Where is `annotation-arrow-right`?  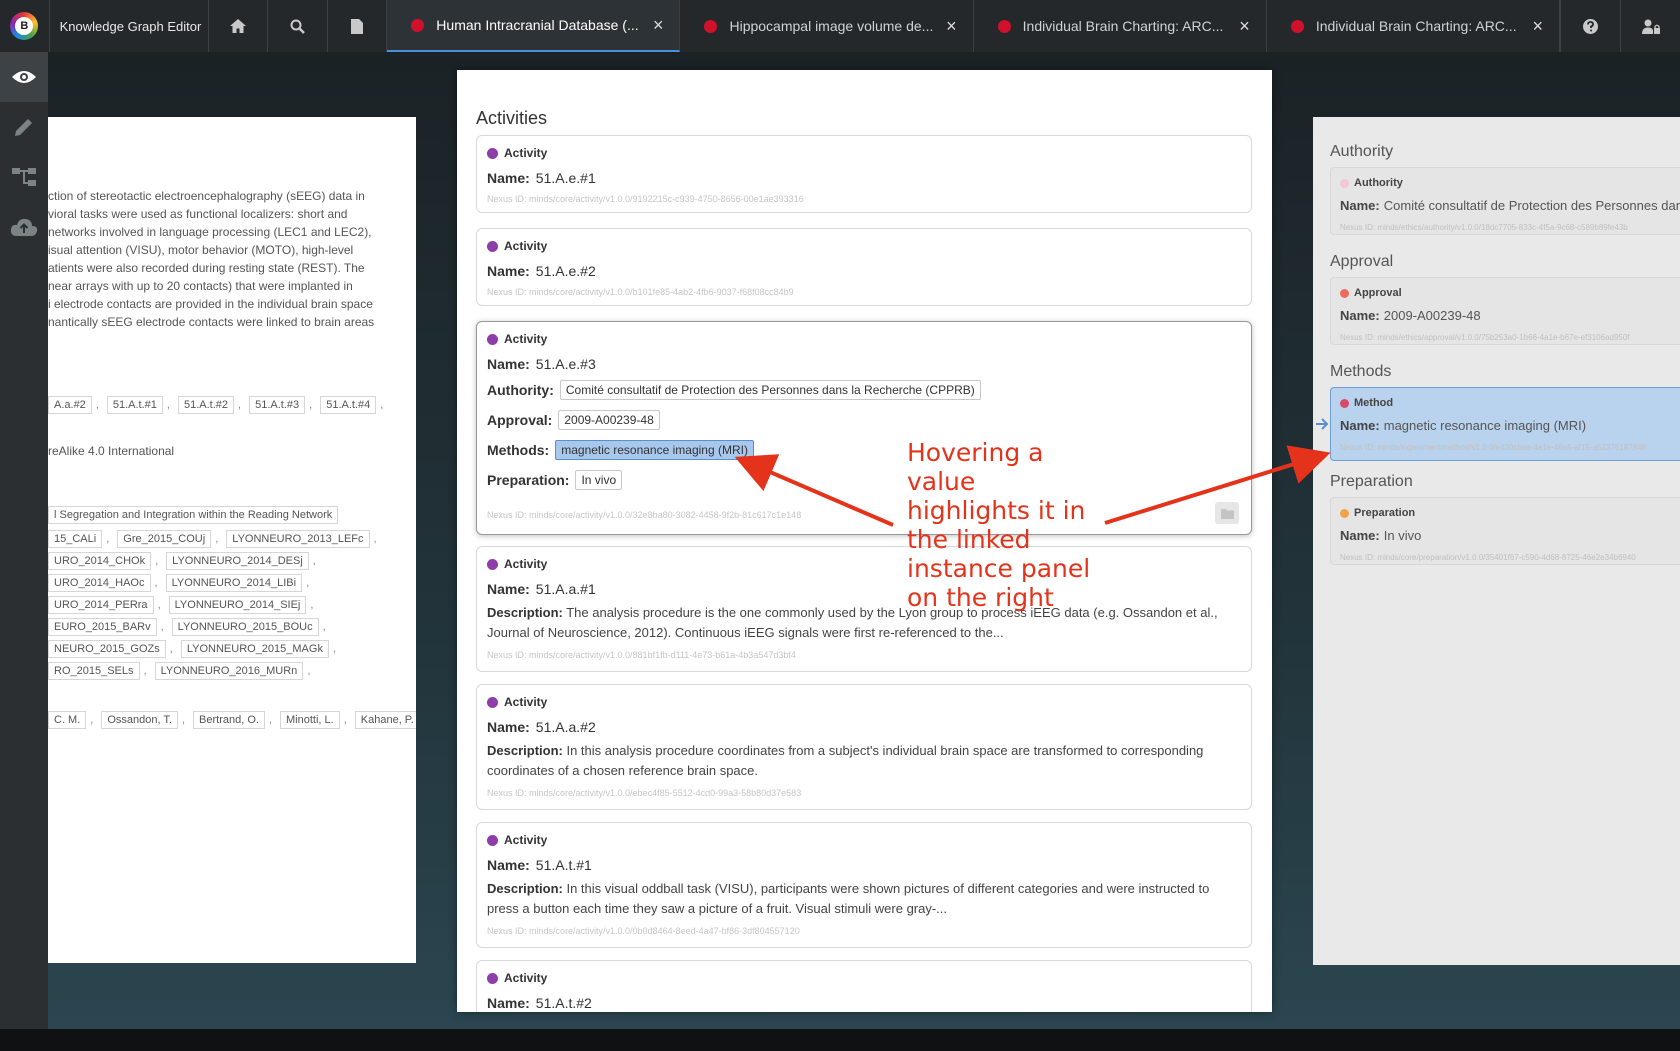 annotation-arrow-right is located at coordinates (1217, 485).